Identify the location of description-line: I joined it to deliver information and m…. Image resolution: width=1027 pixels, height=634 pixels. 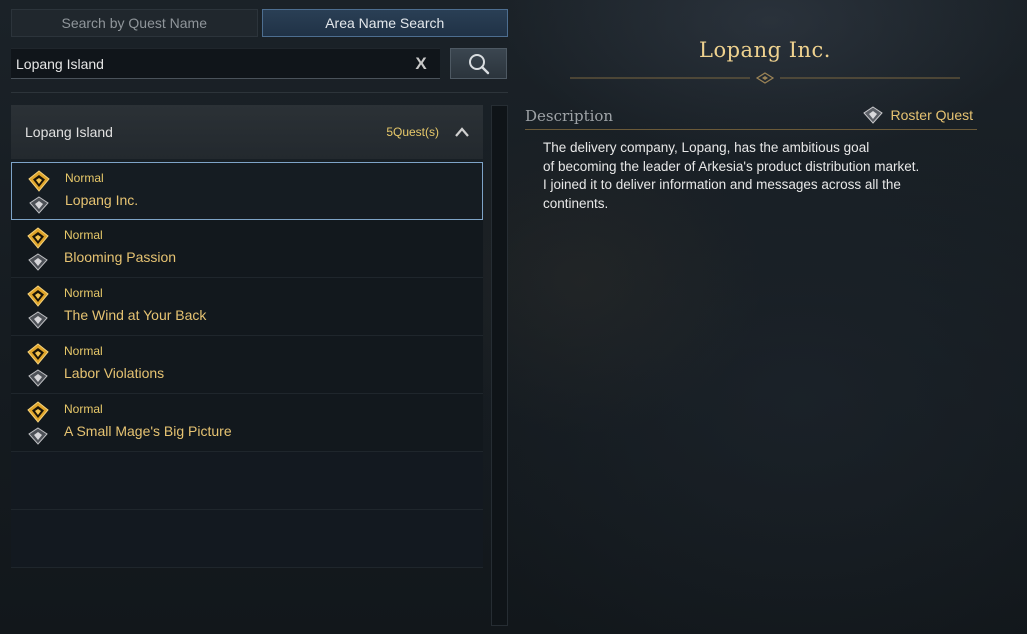
(722, 184).